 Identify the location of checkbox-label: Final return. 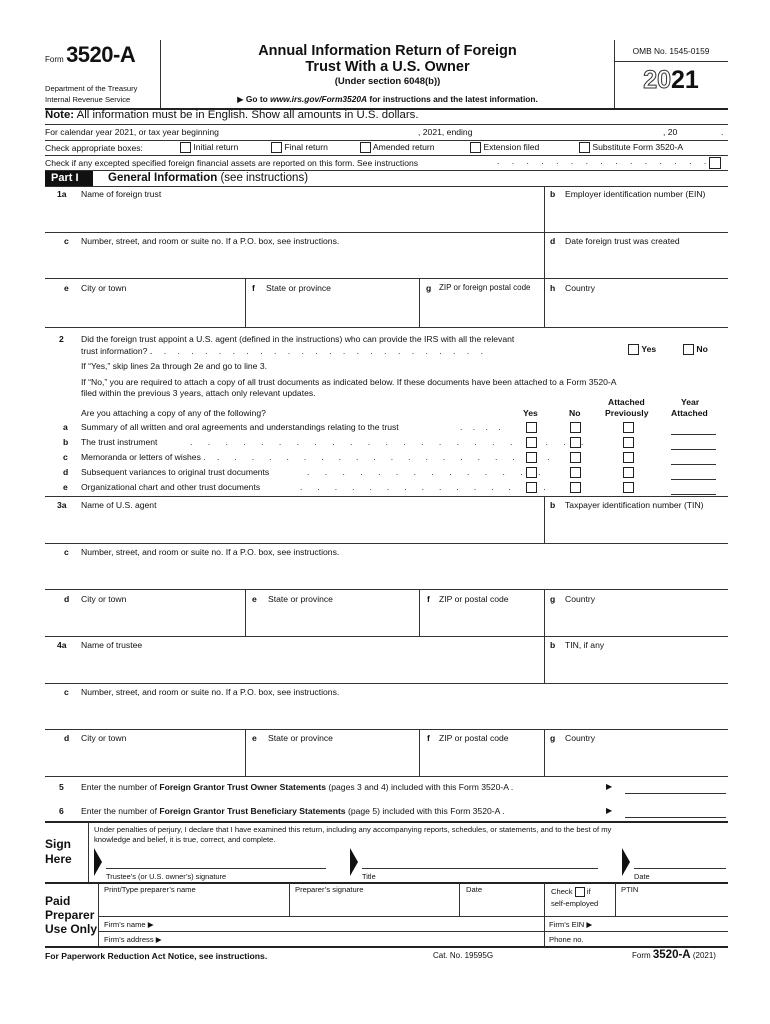
(306, 147).